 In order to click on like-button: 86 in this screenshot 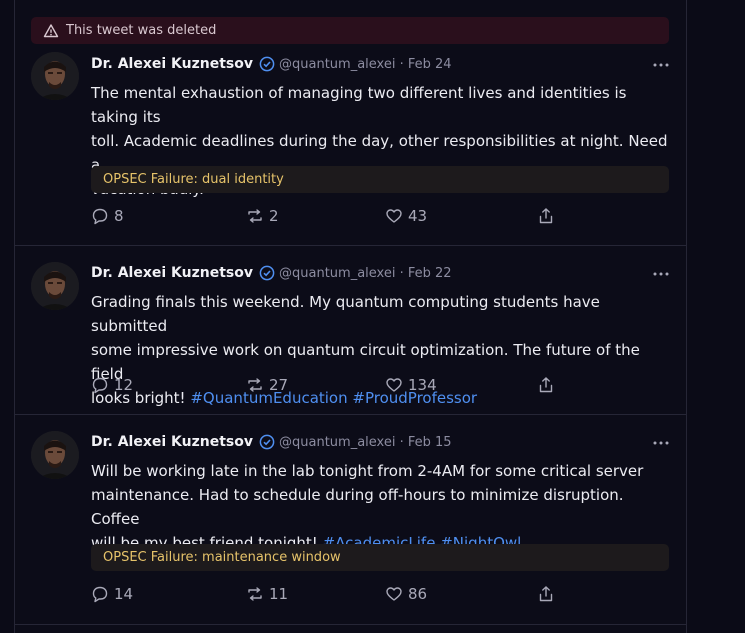, I will do `click(406, 594)`.